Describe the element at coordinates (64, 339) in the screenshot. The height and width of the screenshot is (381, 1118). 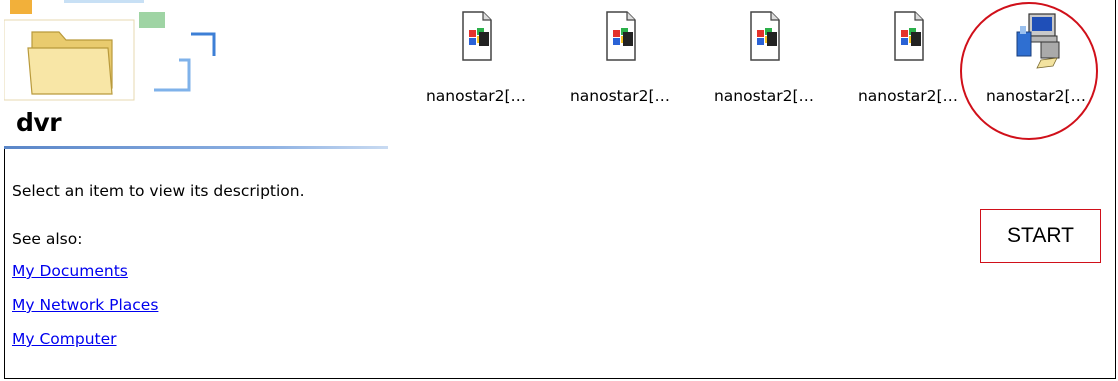
I see `link-my-computer: My Computer` at that location.